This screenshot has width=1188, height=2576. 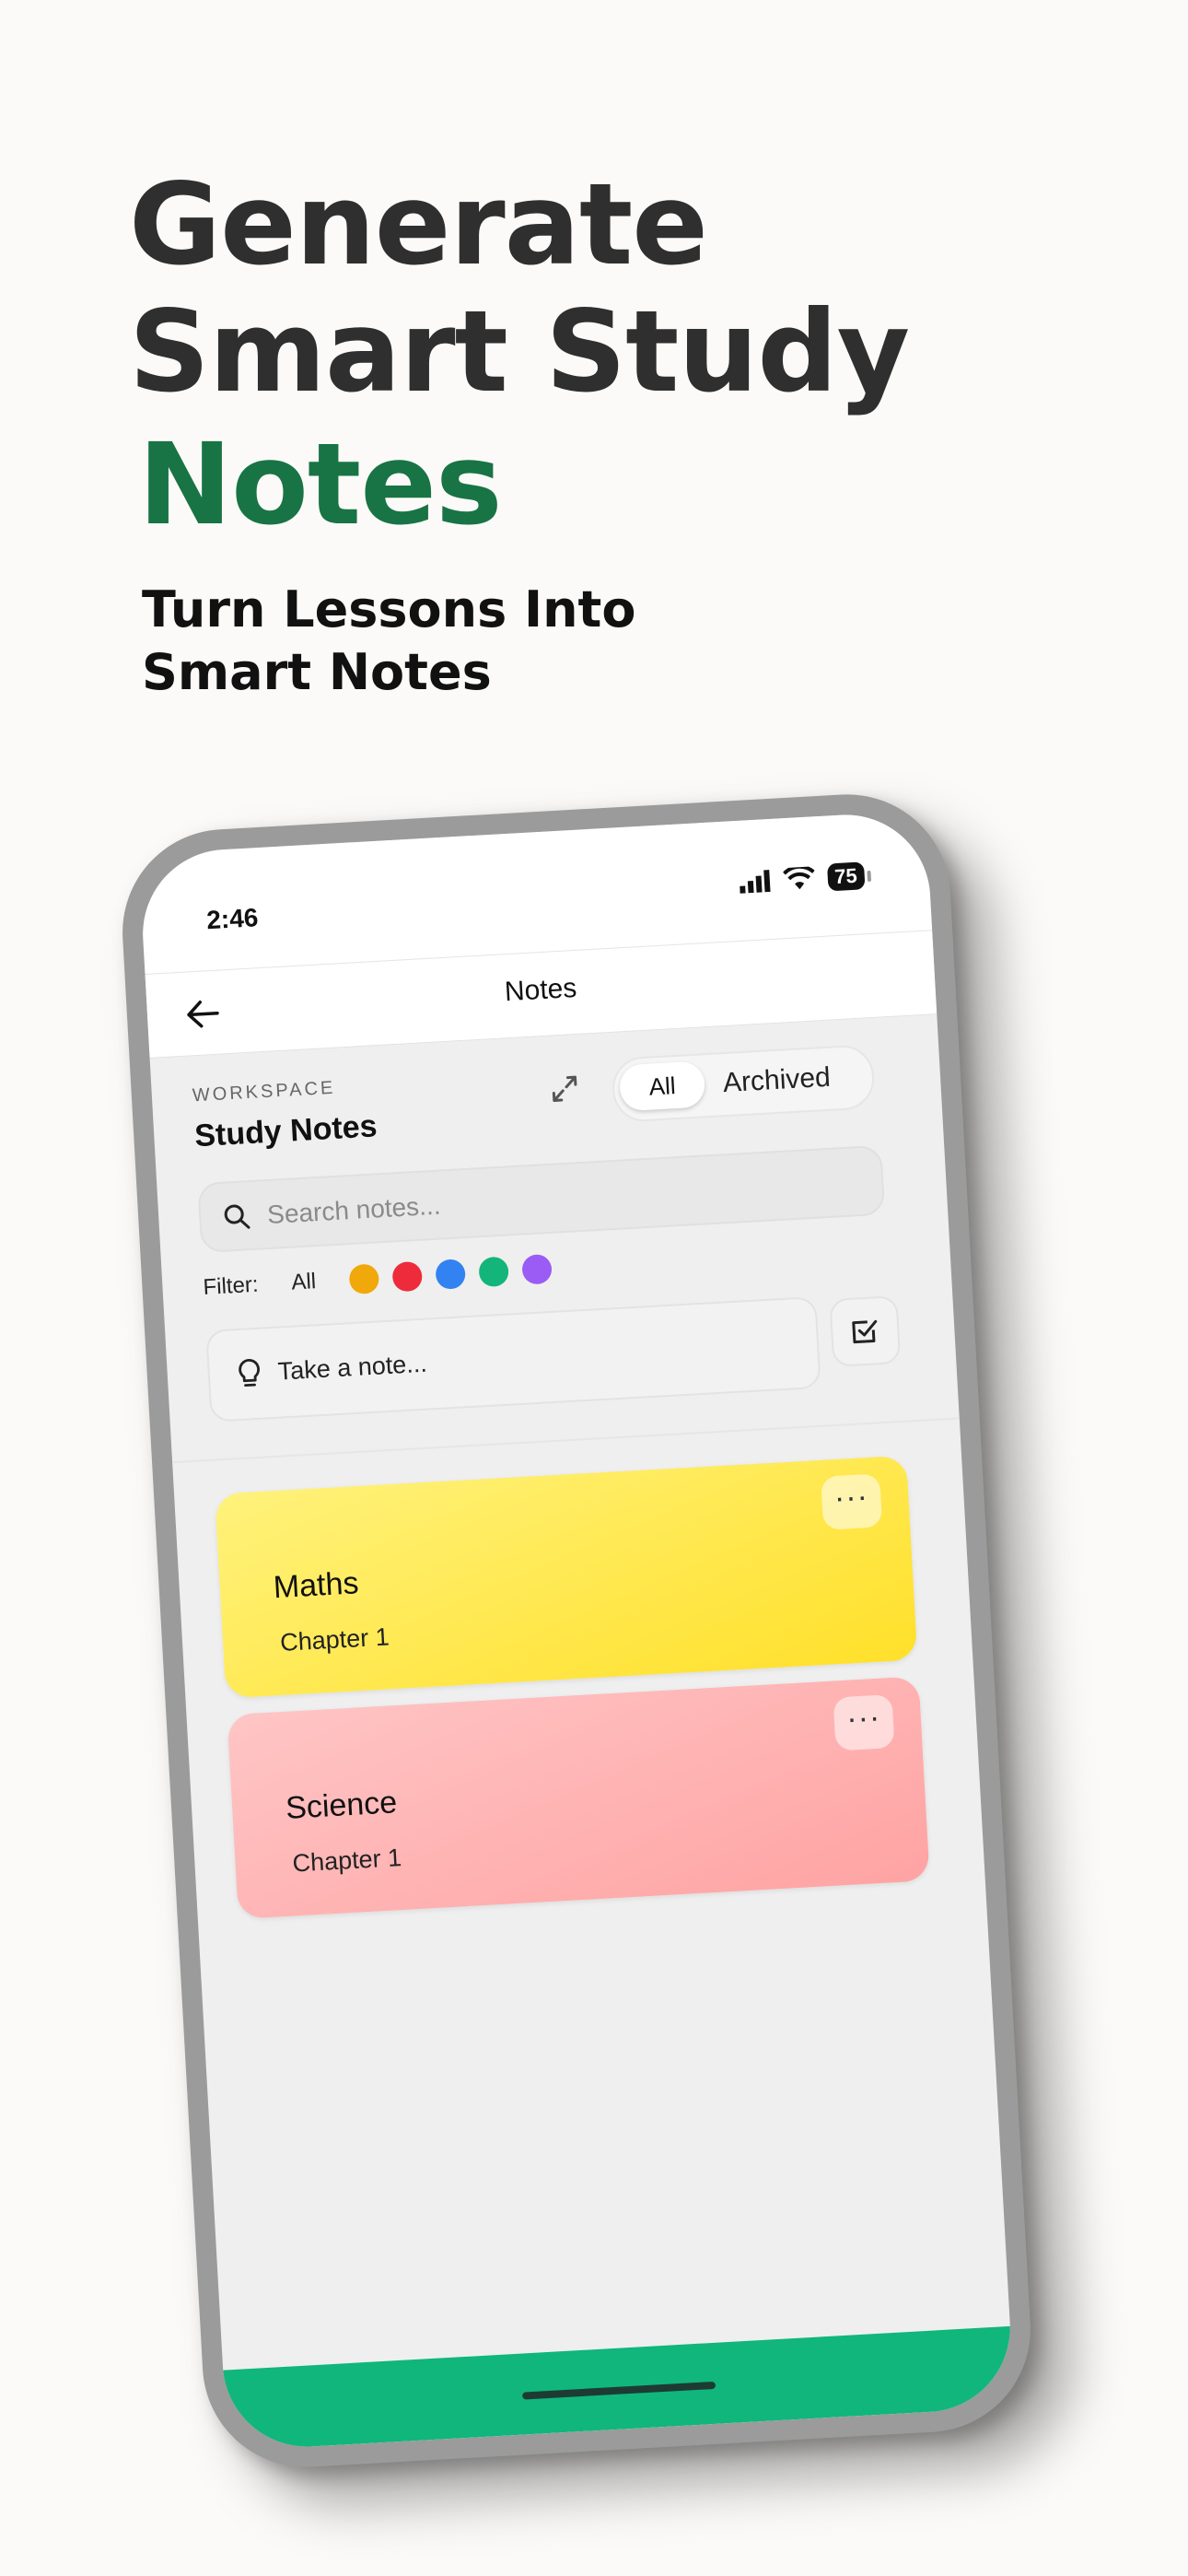 I want to click on note-card: Maths Chapter 1 ···, so click(x=566, y=1577).